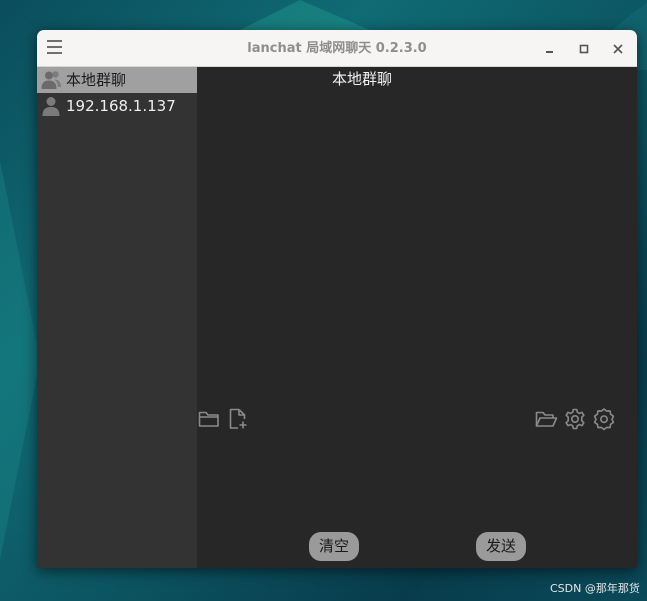 This screenshot has height=601, width=647. What do you see at coordinates (501, 546) in the screenshot?
I see `send-button: 发送` at bounding box center [501, 546].